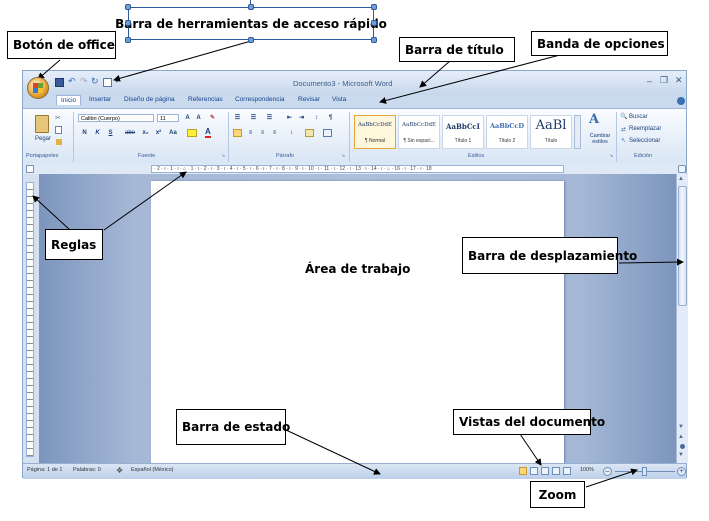 The width and height of the screenshot is (709, 521). I want to click on find-icon: 🔍, so click(623, 116).